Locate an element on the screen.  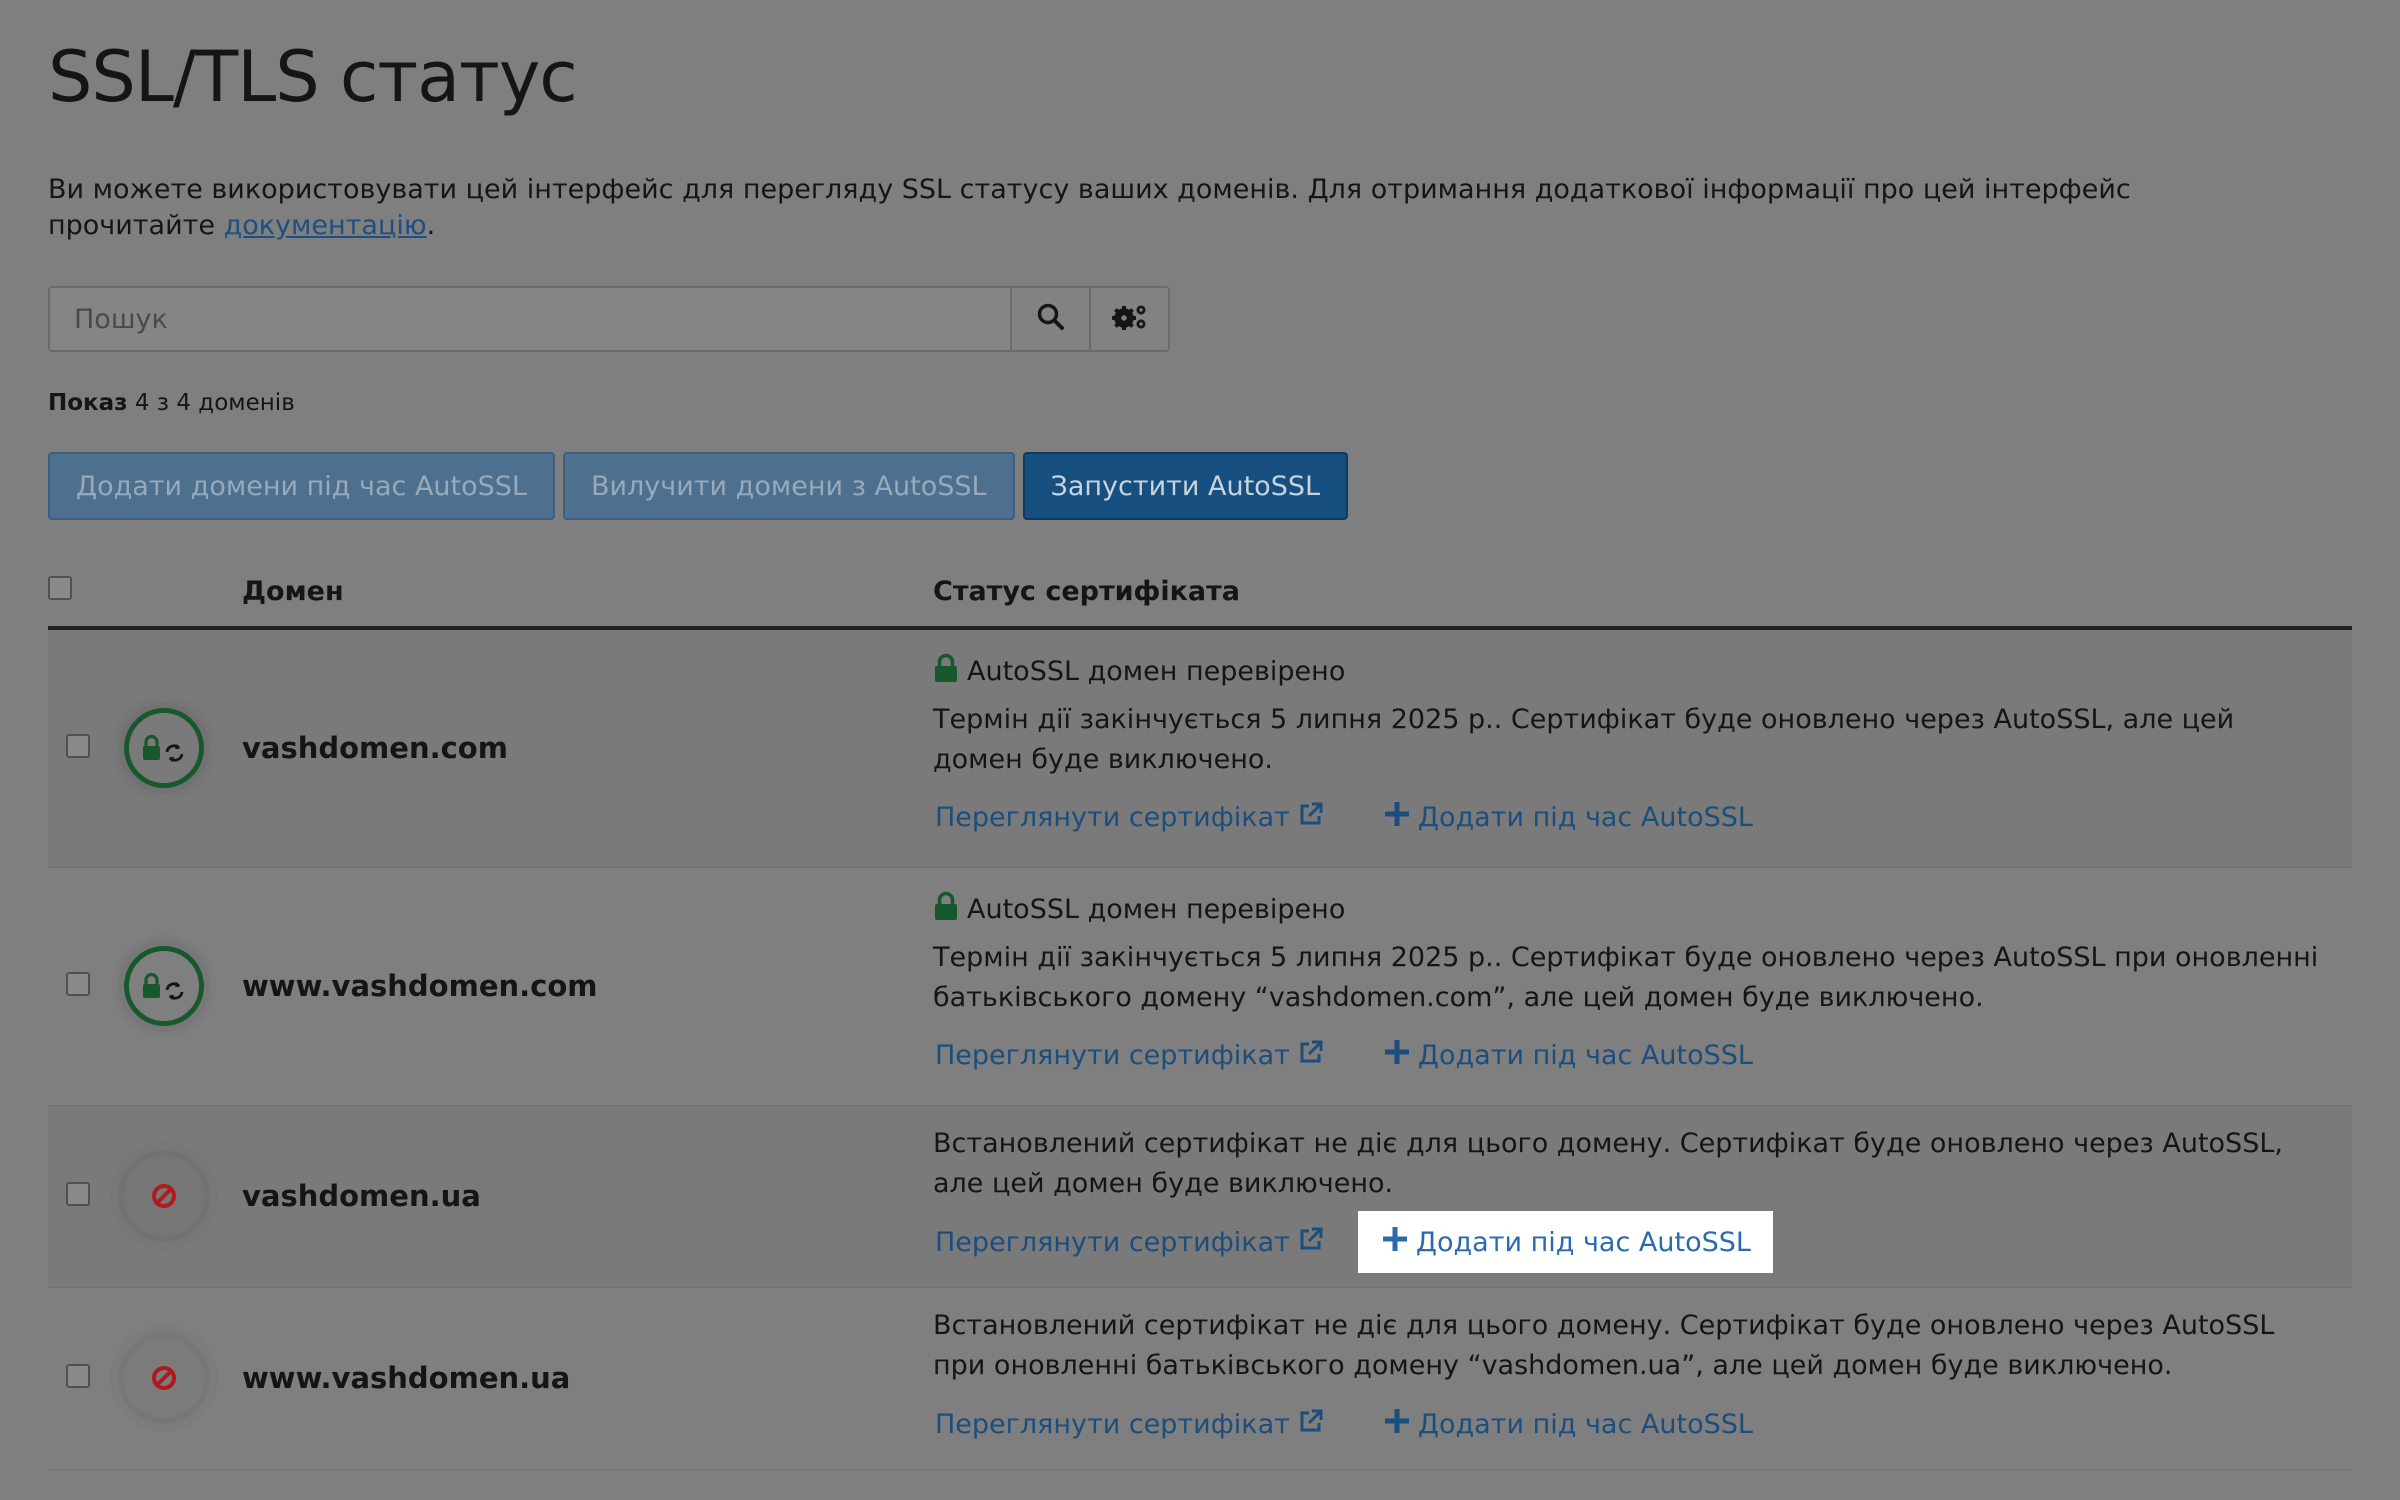
page-title: SSL/TLS статус is located at coordinates (313, 77).